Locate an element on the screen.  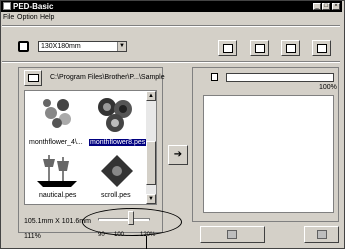
hoop-frame-icon is located at coordinates (23, 46).